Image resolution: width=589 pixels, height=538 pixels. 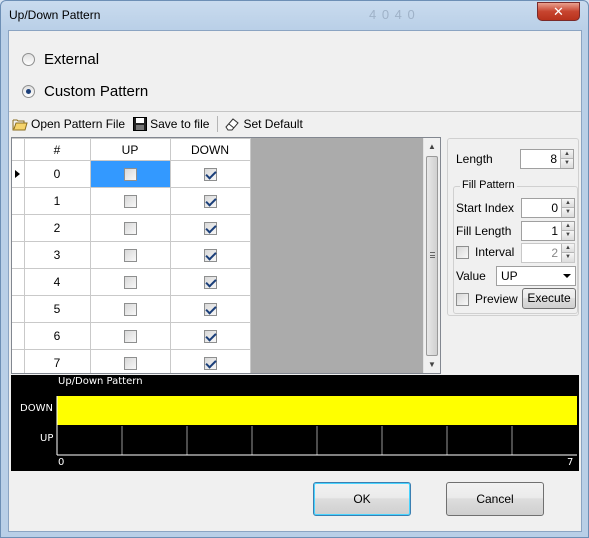 What do you see at coordinates (28, 91) in the screenshot?
I see `radio-custom-pattern-circle` at bounding box center [28, 91].